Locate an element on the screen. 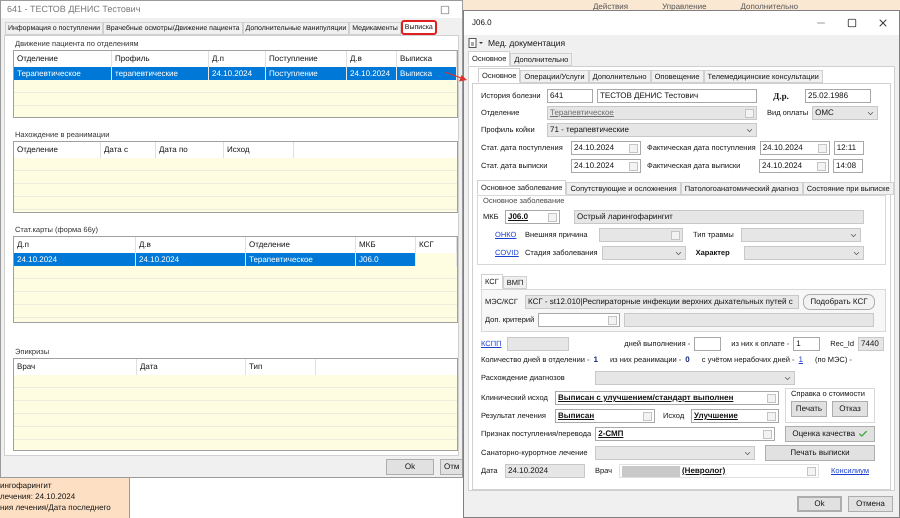 The image size is (900, 518). annotation-arrow is located at coordinates (456, 76).